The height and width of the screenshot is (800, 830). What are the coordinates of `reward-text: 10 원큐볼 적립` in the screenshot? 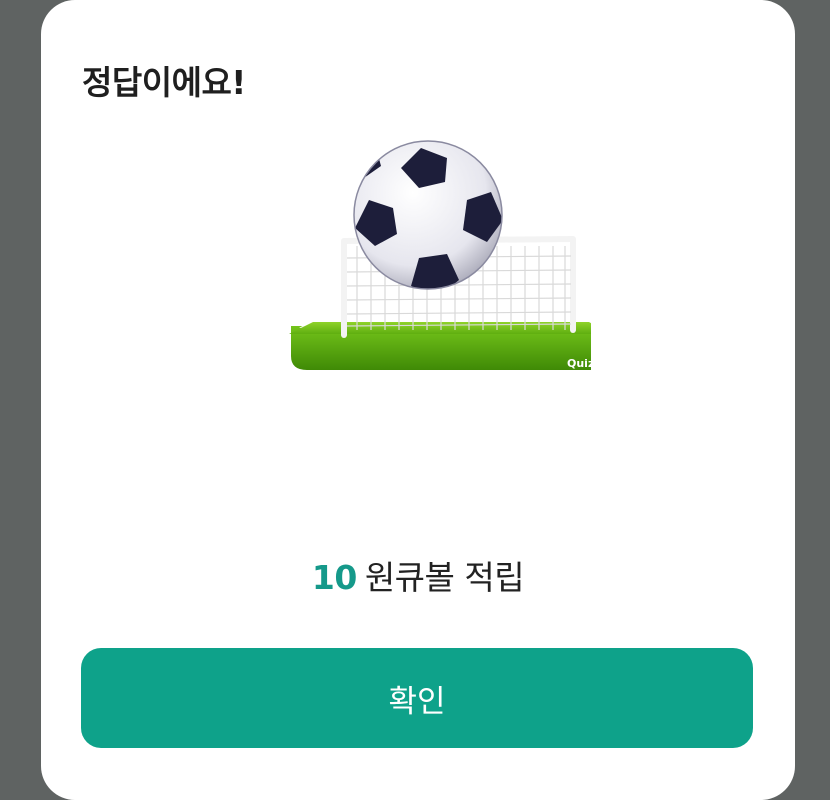 It's located at (418, 575).